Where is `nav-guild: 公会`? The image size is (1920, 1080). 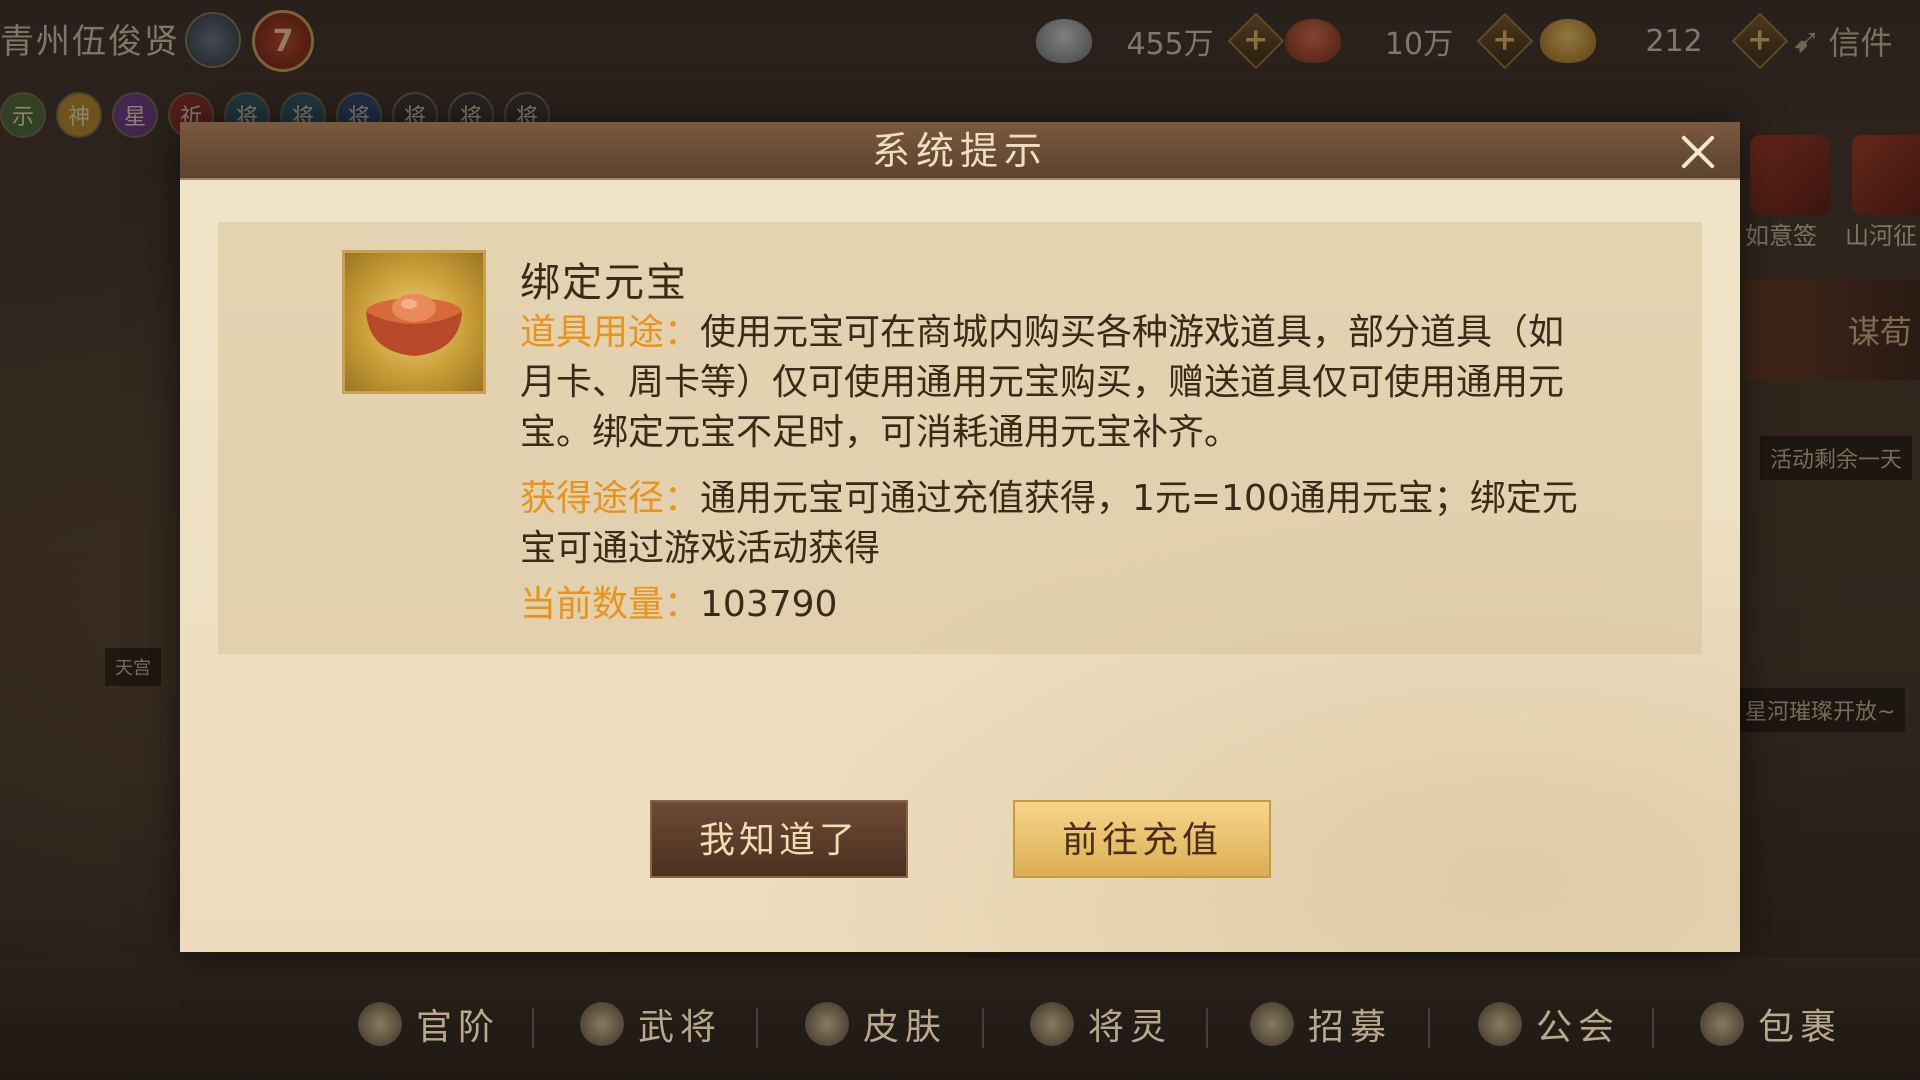
nav-guild: 公会 is located at coordinates (1549, 1024).